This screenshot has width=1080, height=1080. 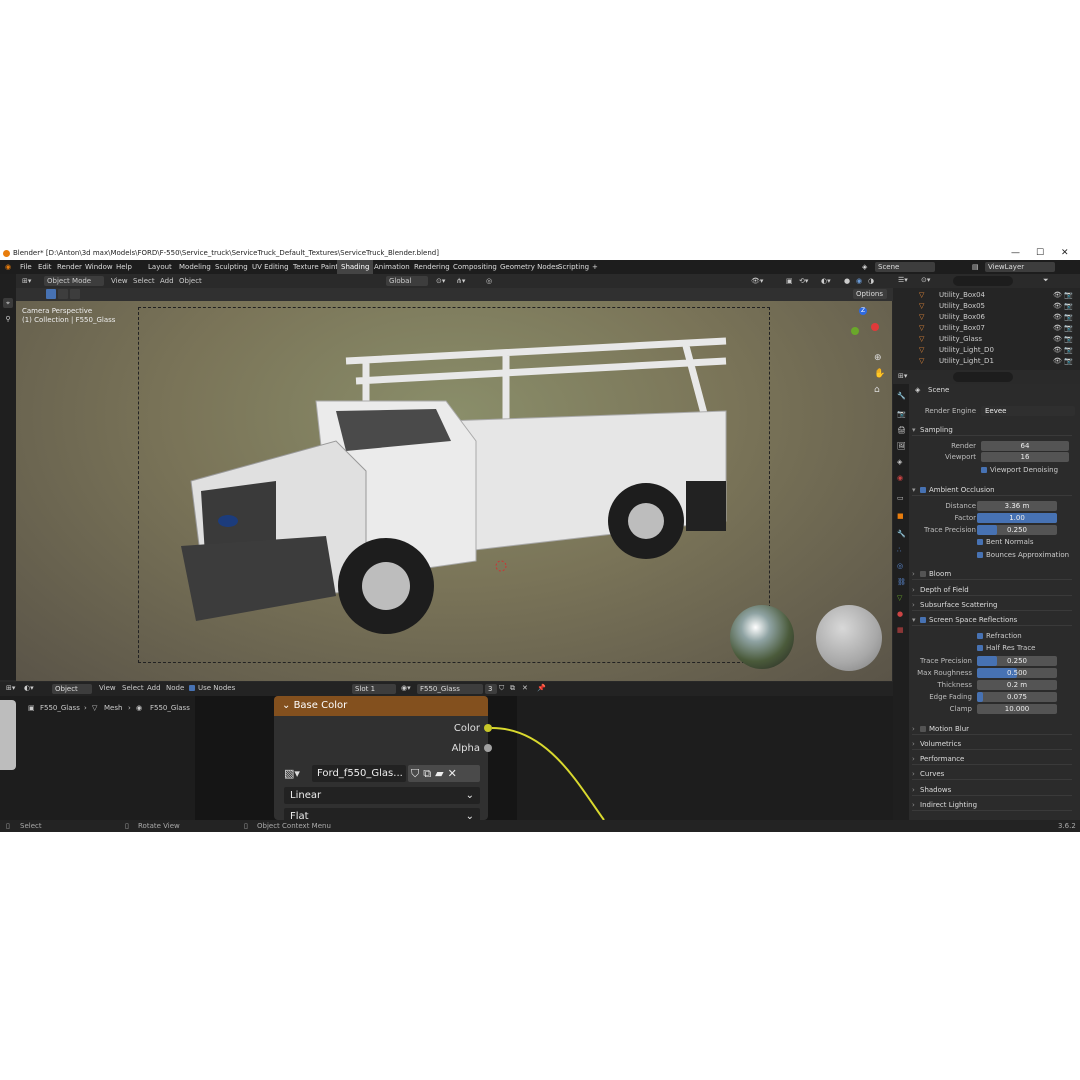 What do you see at coordinates (757, 281) in the screenshot?
I see `visibility-icon: 👁▾` at bounding box center [757, 281].